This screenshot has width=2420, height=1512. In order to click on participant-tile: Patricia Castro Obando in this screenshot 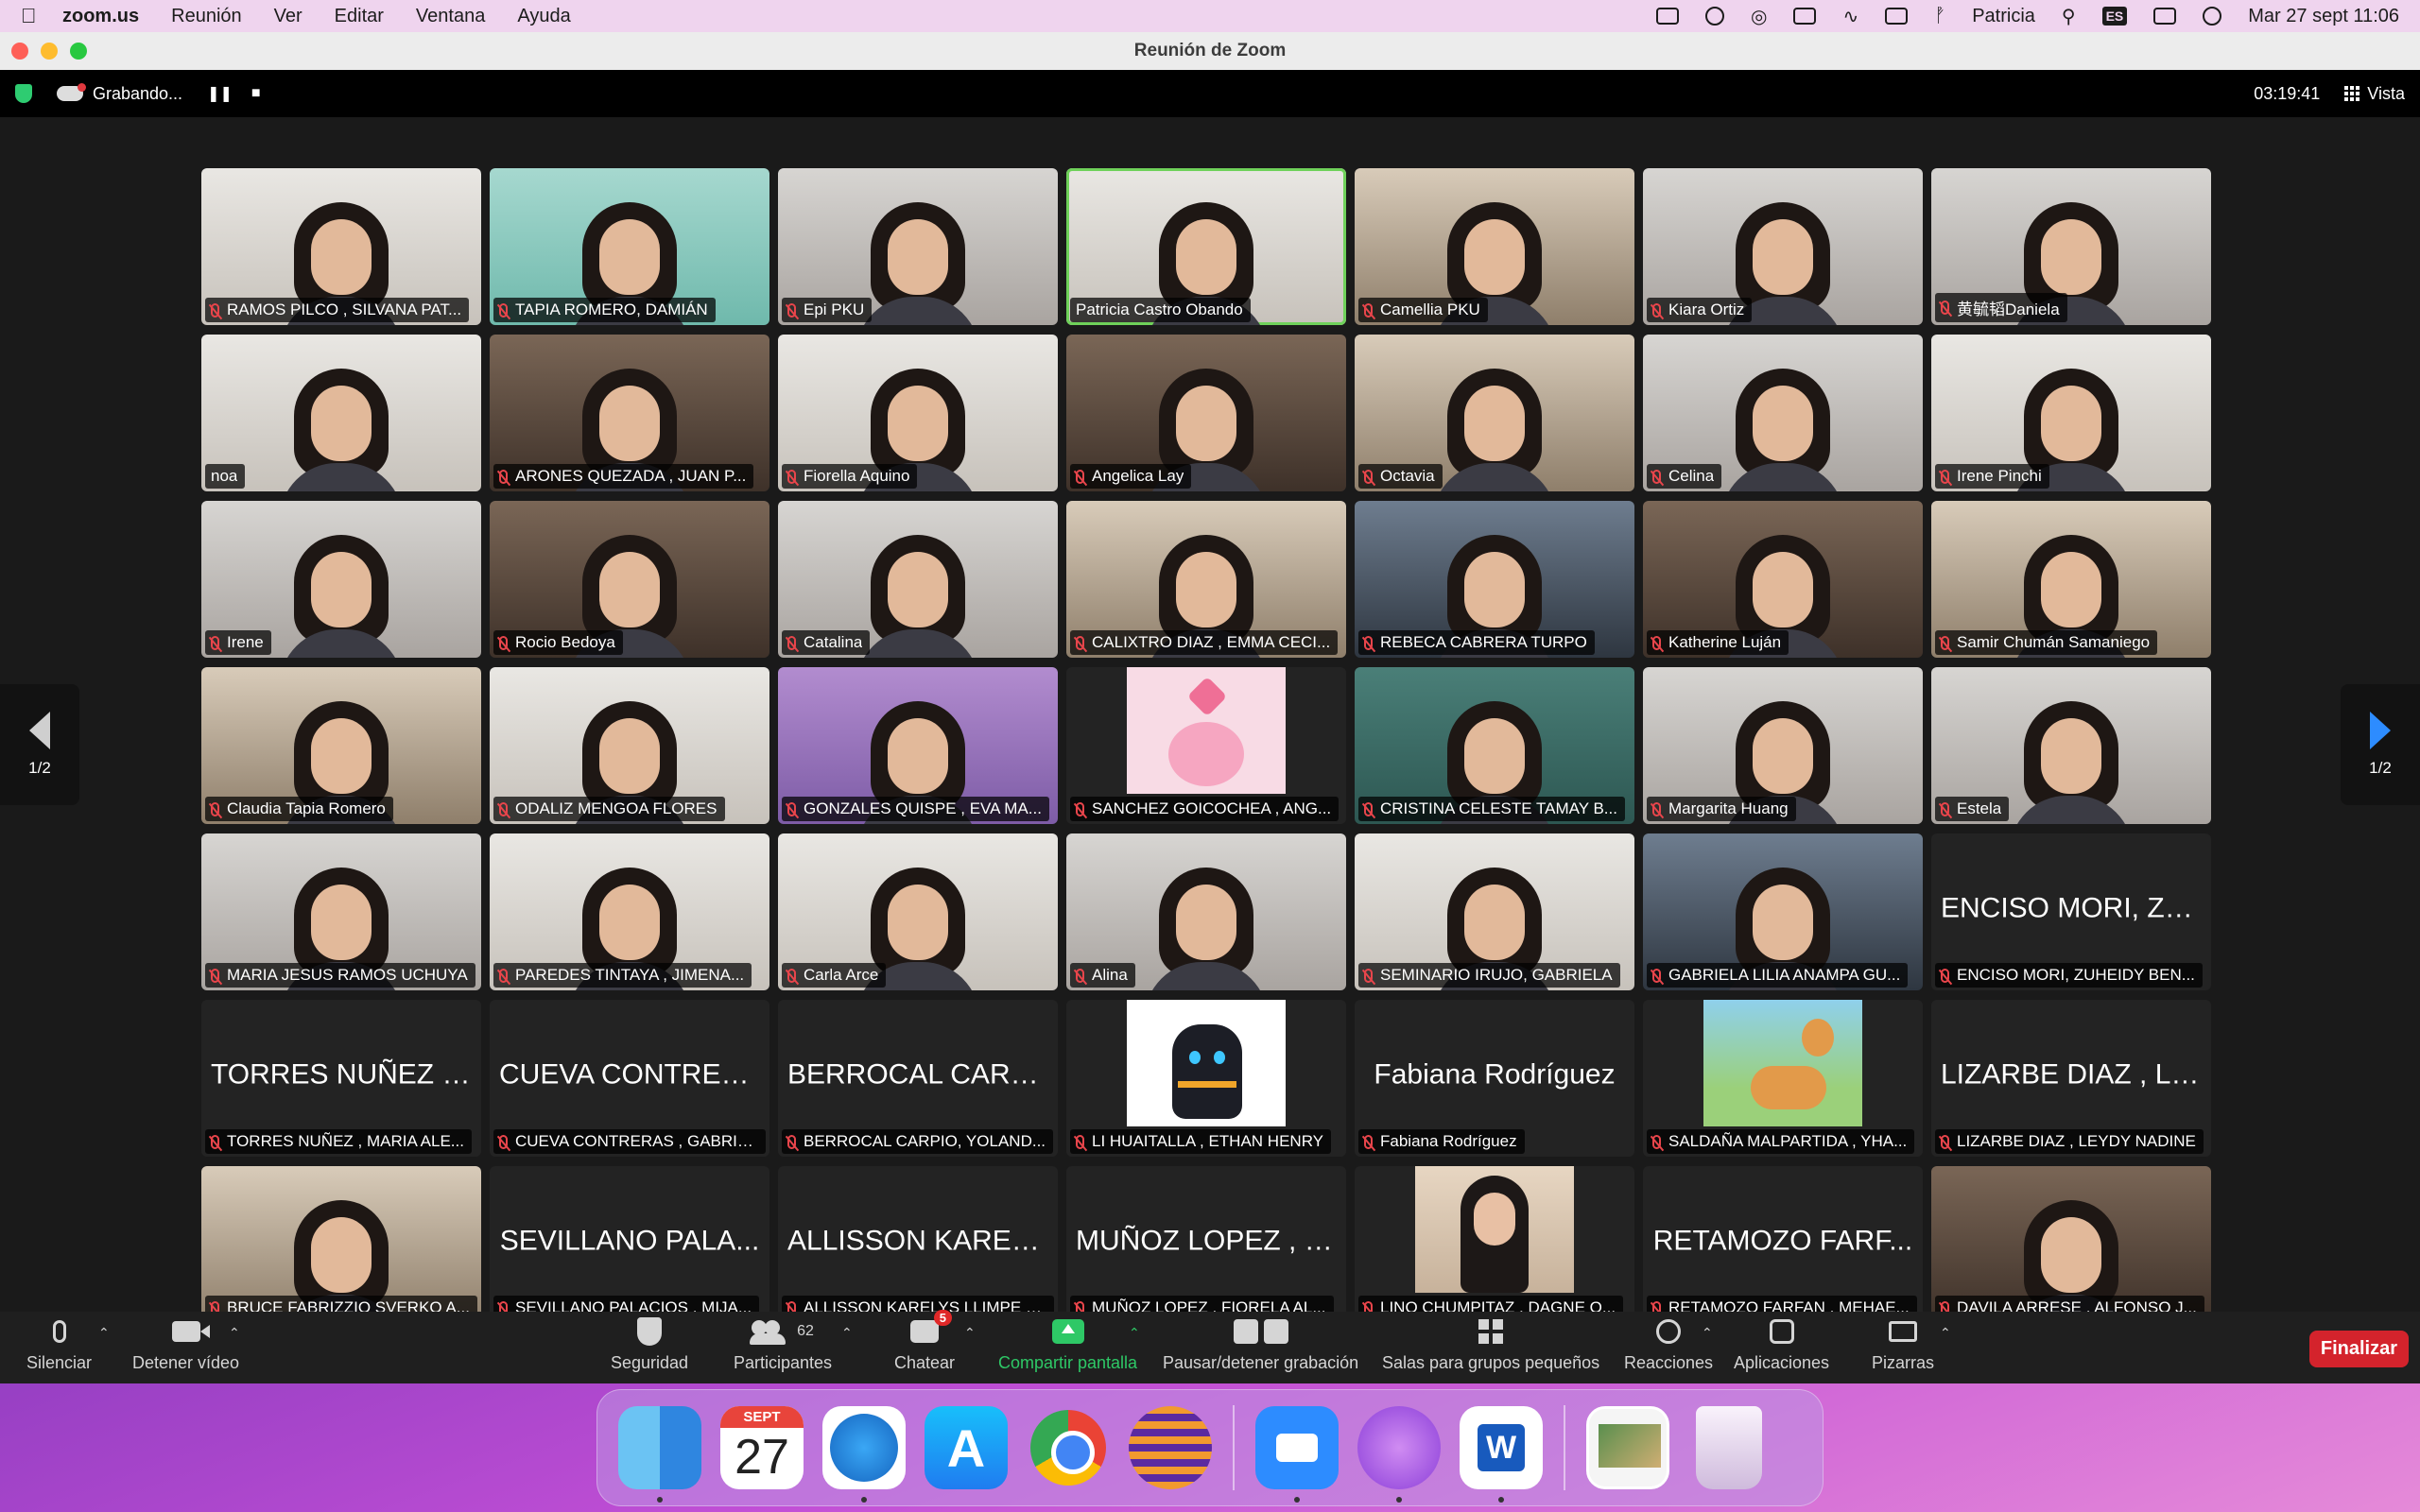, I will do `click(1206, 246)`.